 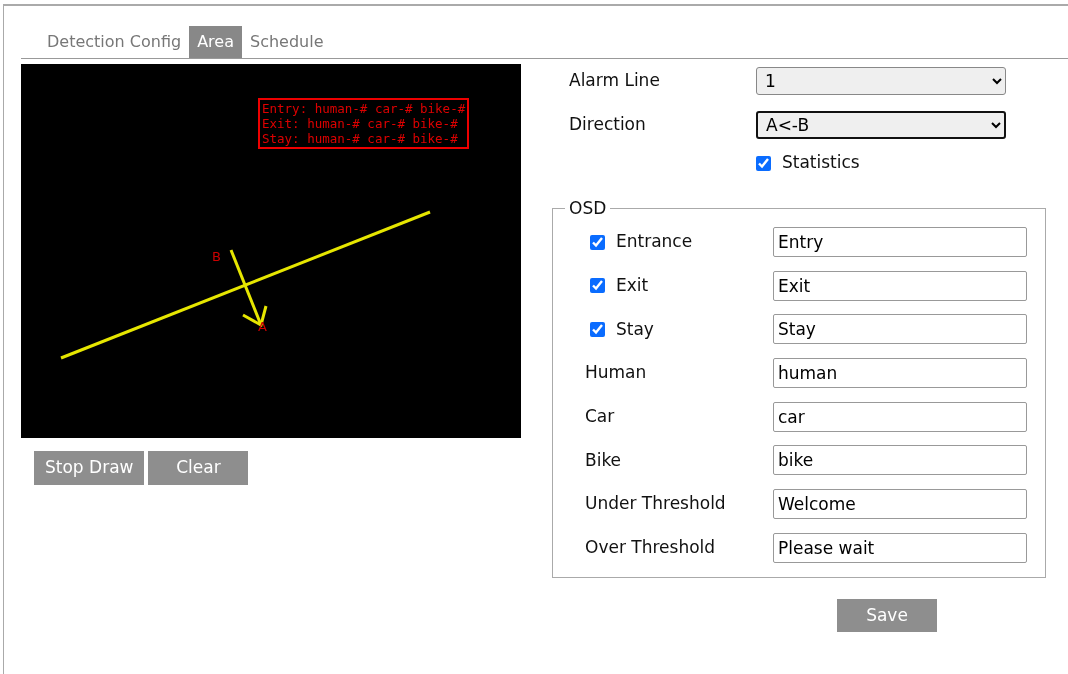 I want to click on direction-label: Direction, so click(x=608, y=125).